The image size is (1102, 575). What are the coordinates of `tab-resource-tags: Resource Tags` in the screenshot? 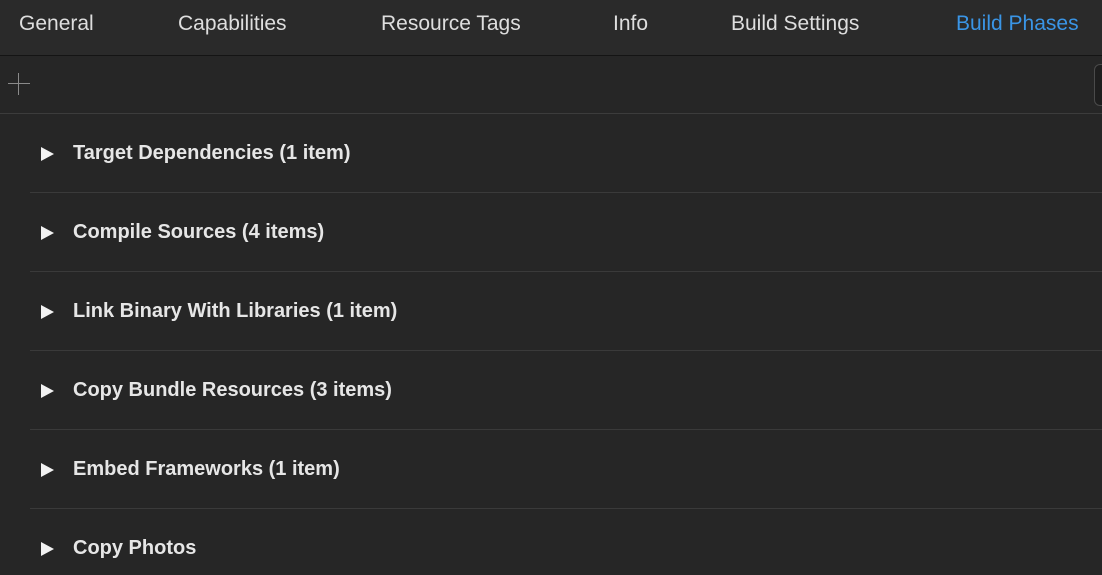 It's located at (451, 24).